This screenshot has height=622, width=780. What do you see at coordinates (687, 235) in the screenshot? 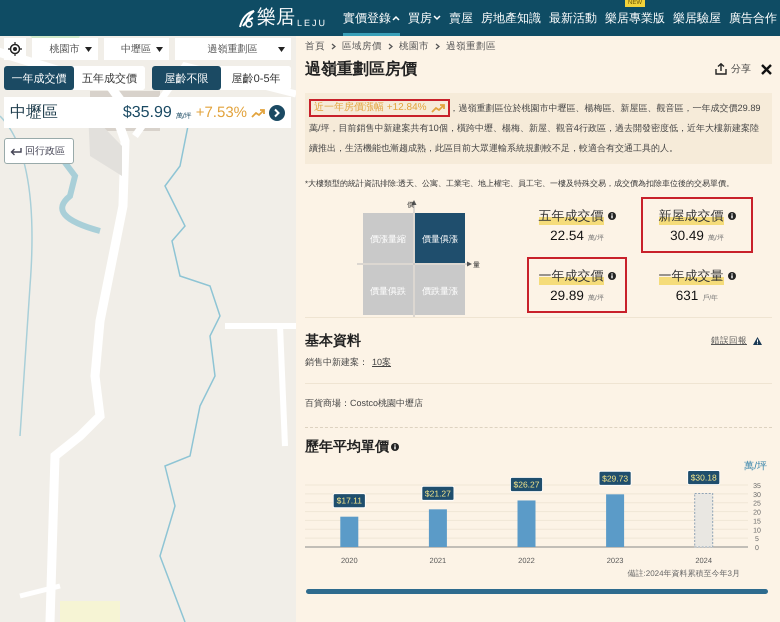
I see `stat-value: 30.49` at bounding box center [687, 235].